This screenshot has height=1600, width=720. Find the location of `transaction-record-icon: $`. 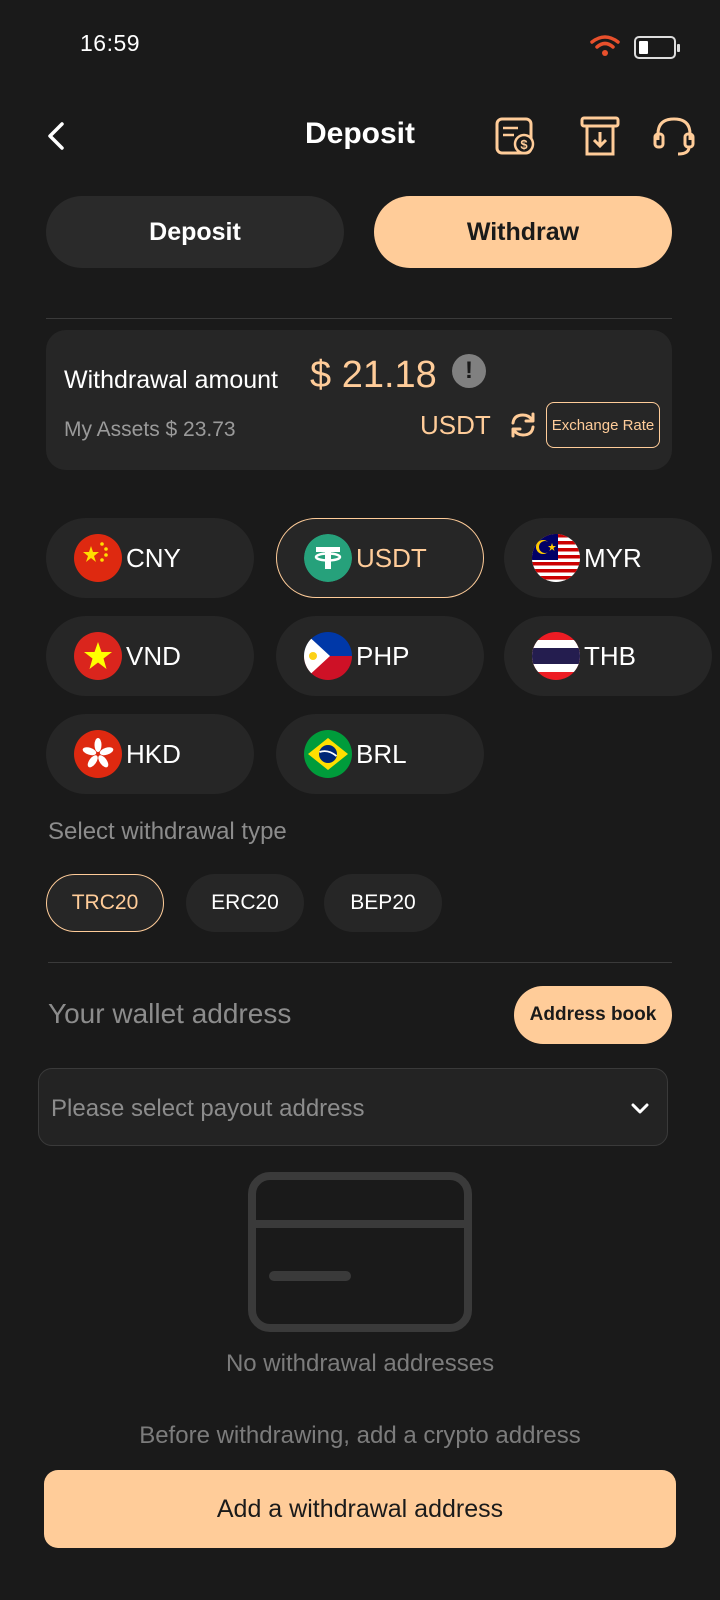

transaction-record-icon: $ is located at coordinates (516, 136).